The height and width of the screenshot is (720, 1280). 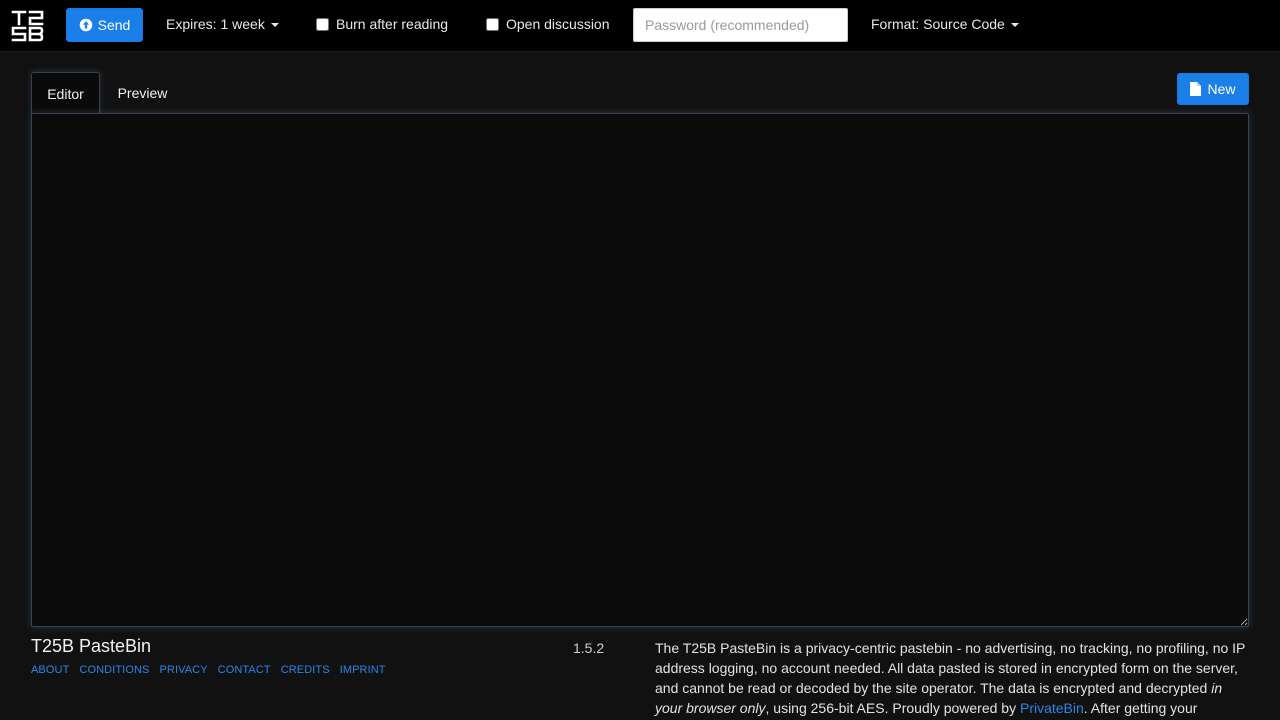 I want to click on about-text-part: , using 256-bit AES. Proudly powered by, so click(x=892, y=708).